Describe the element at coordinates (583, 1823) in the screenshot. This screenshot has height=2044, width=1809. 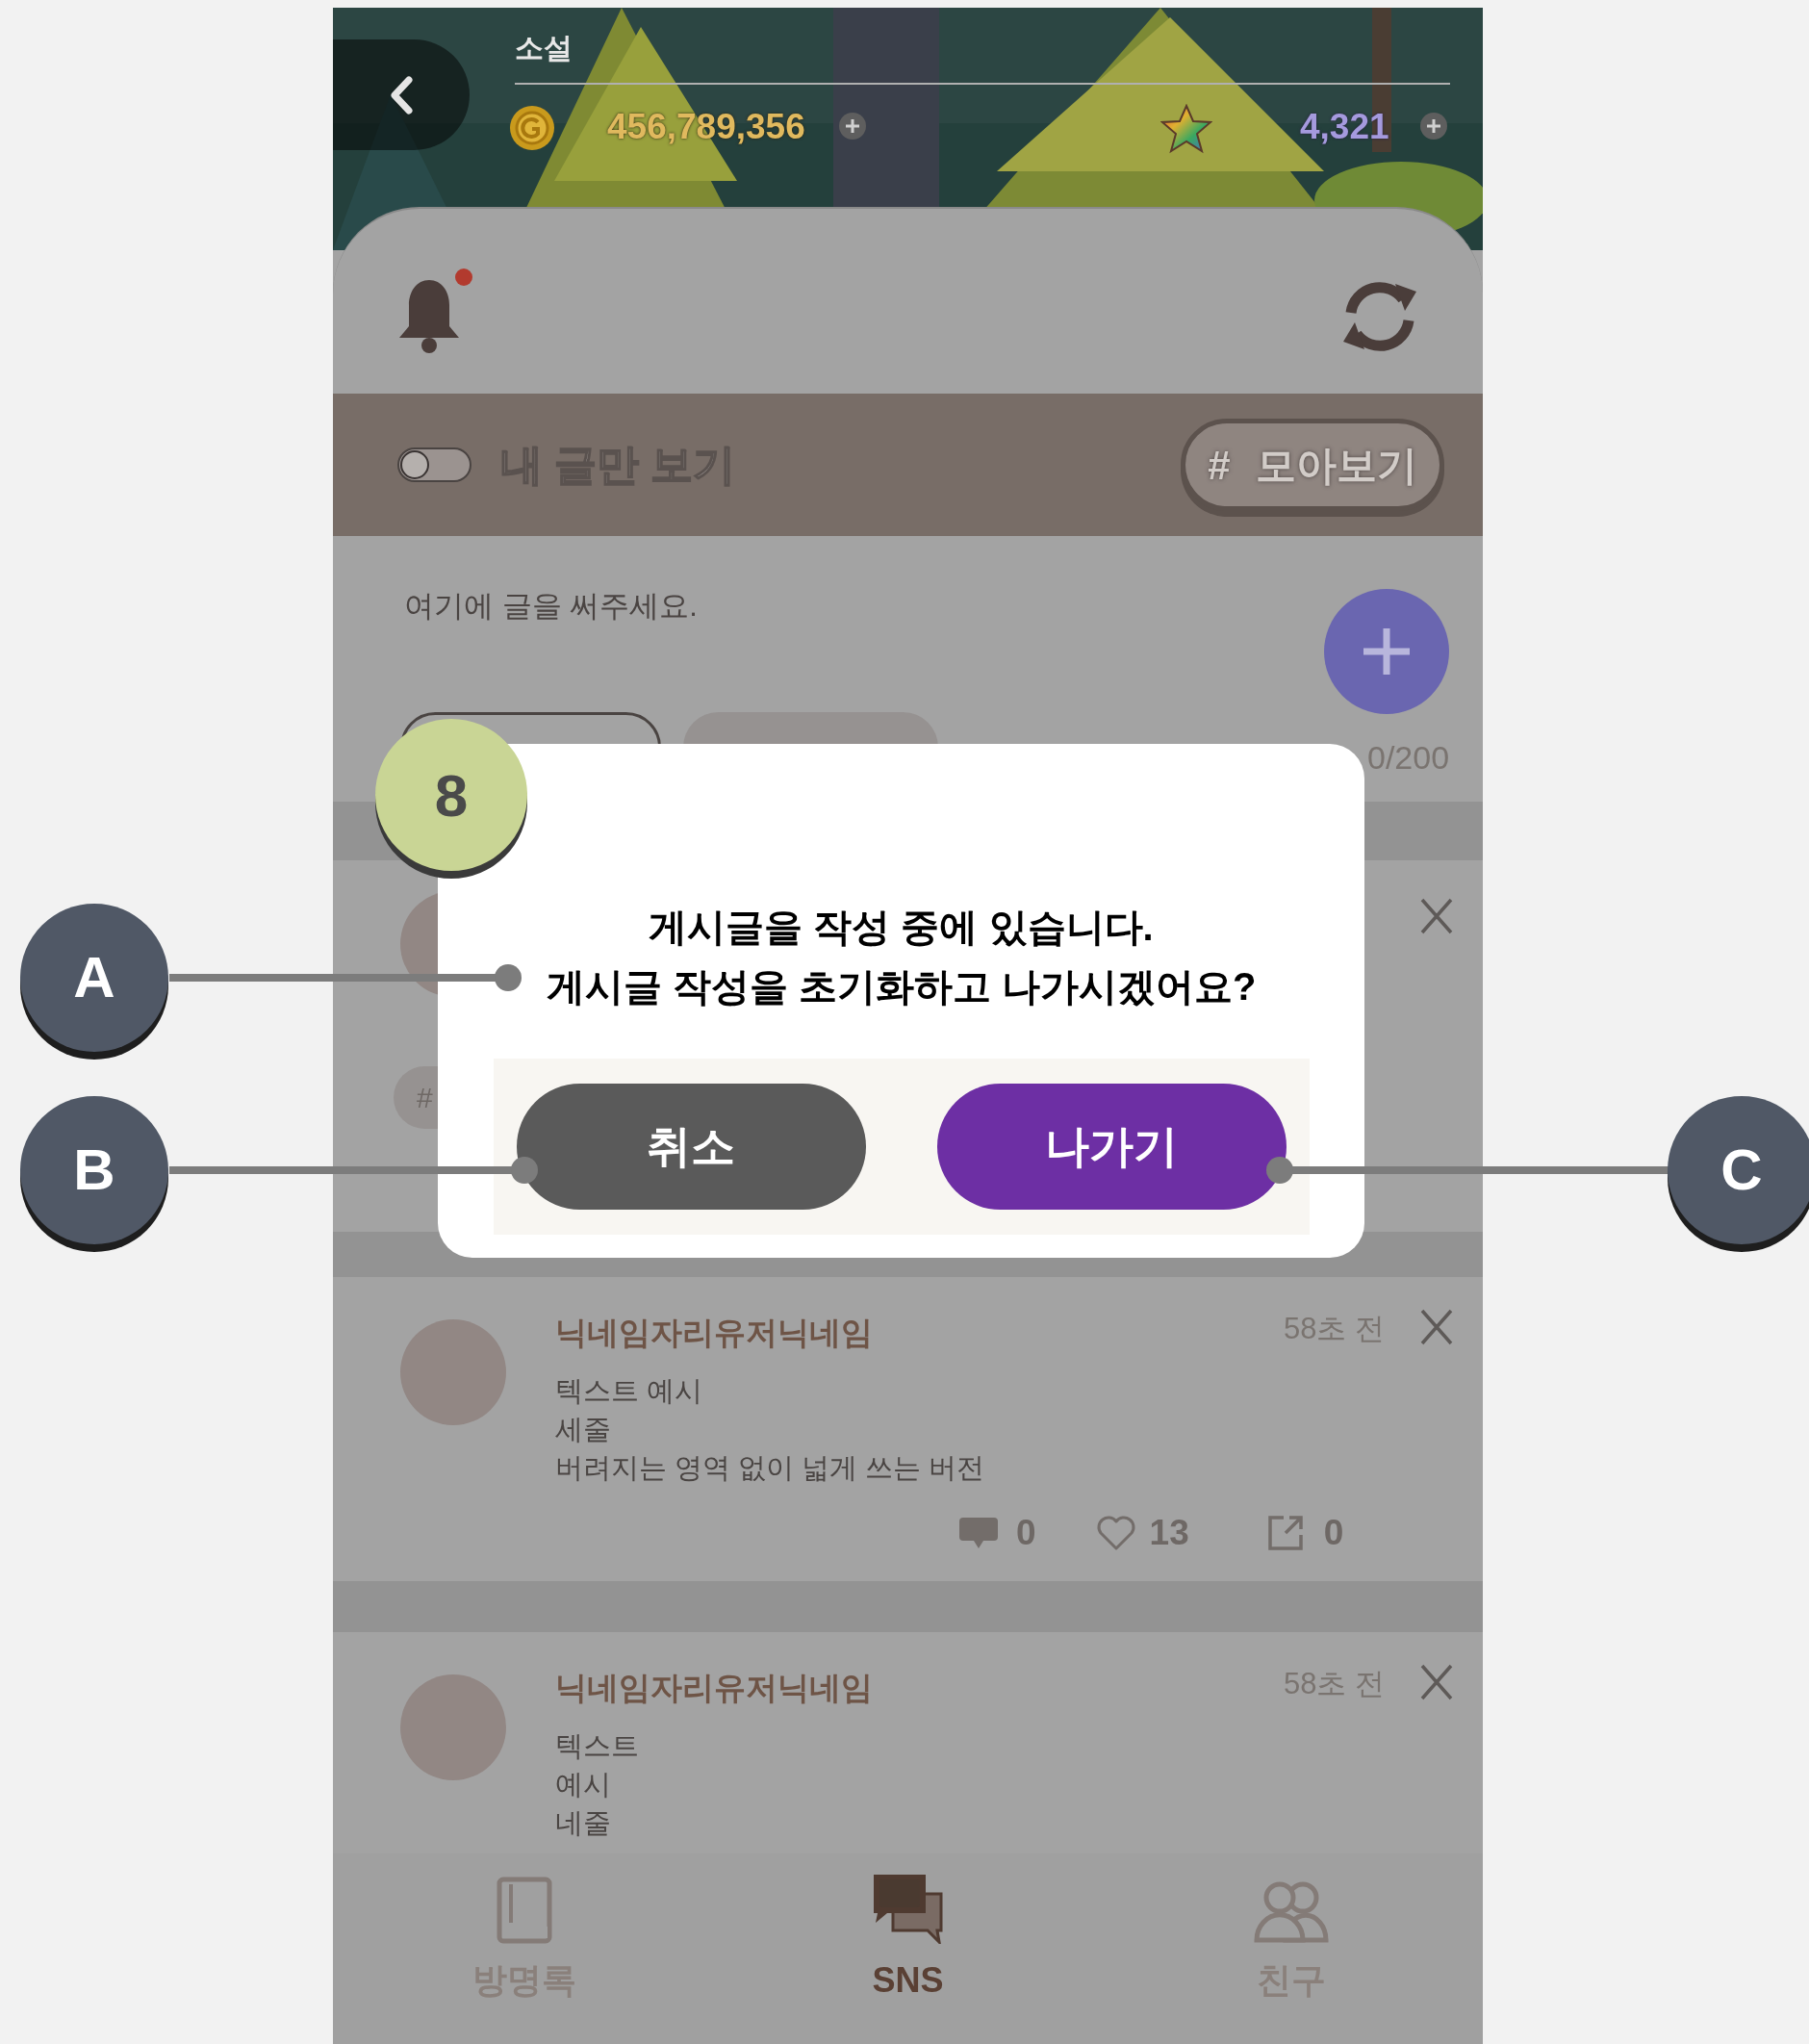
I see `post-text-line: 네줄` at that location.